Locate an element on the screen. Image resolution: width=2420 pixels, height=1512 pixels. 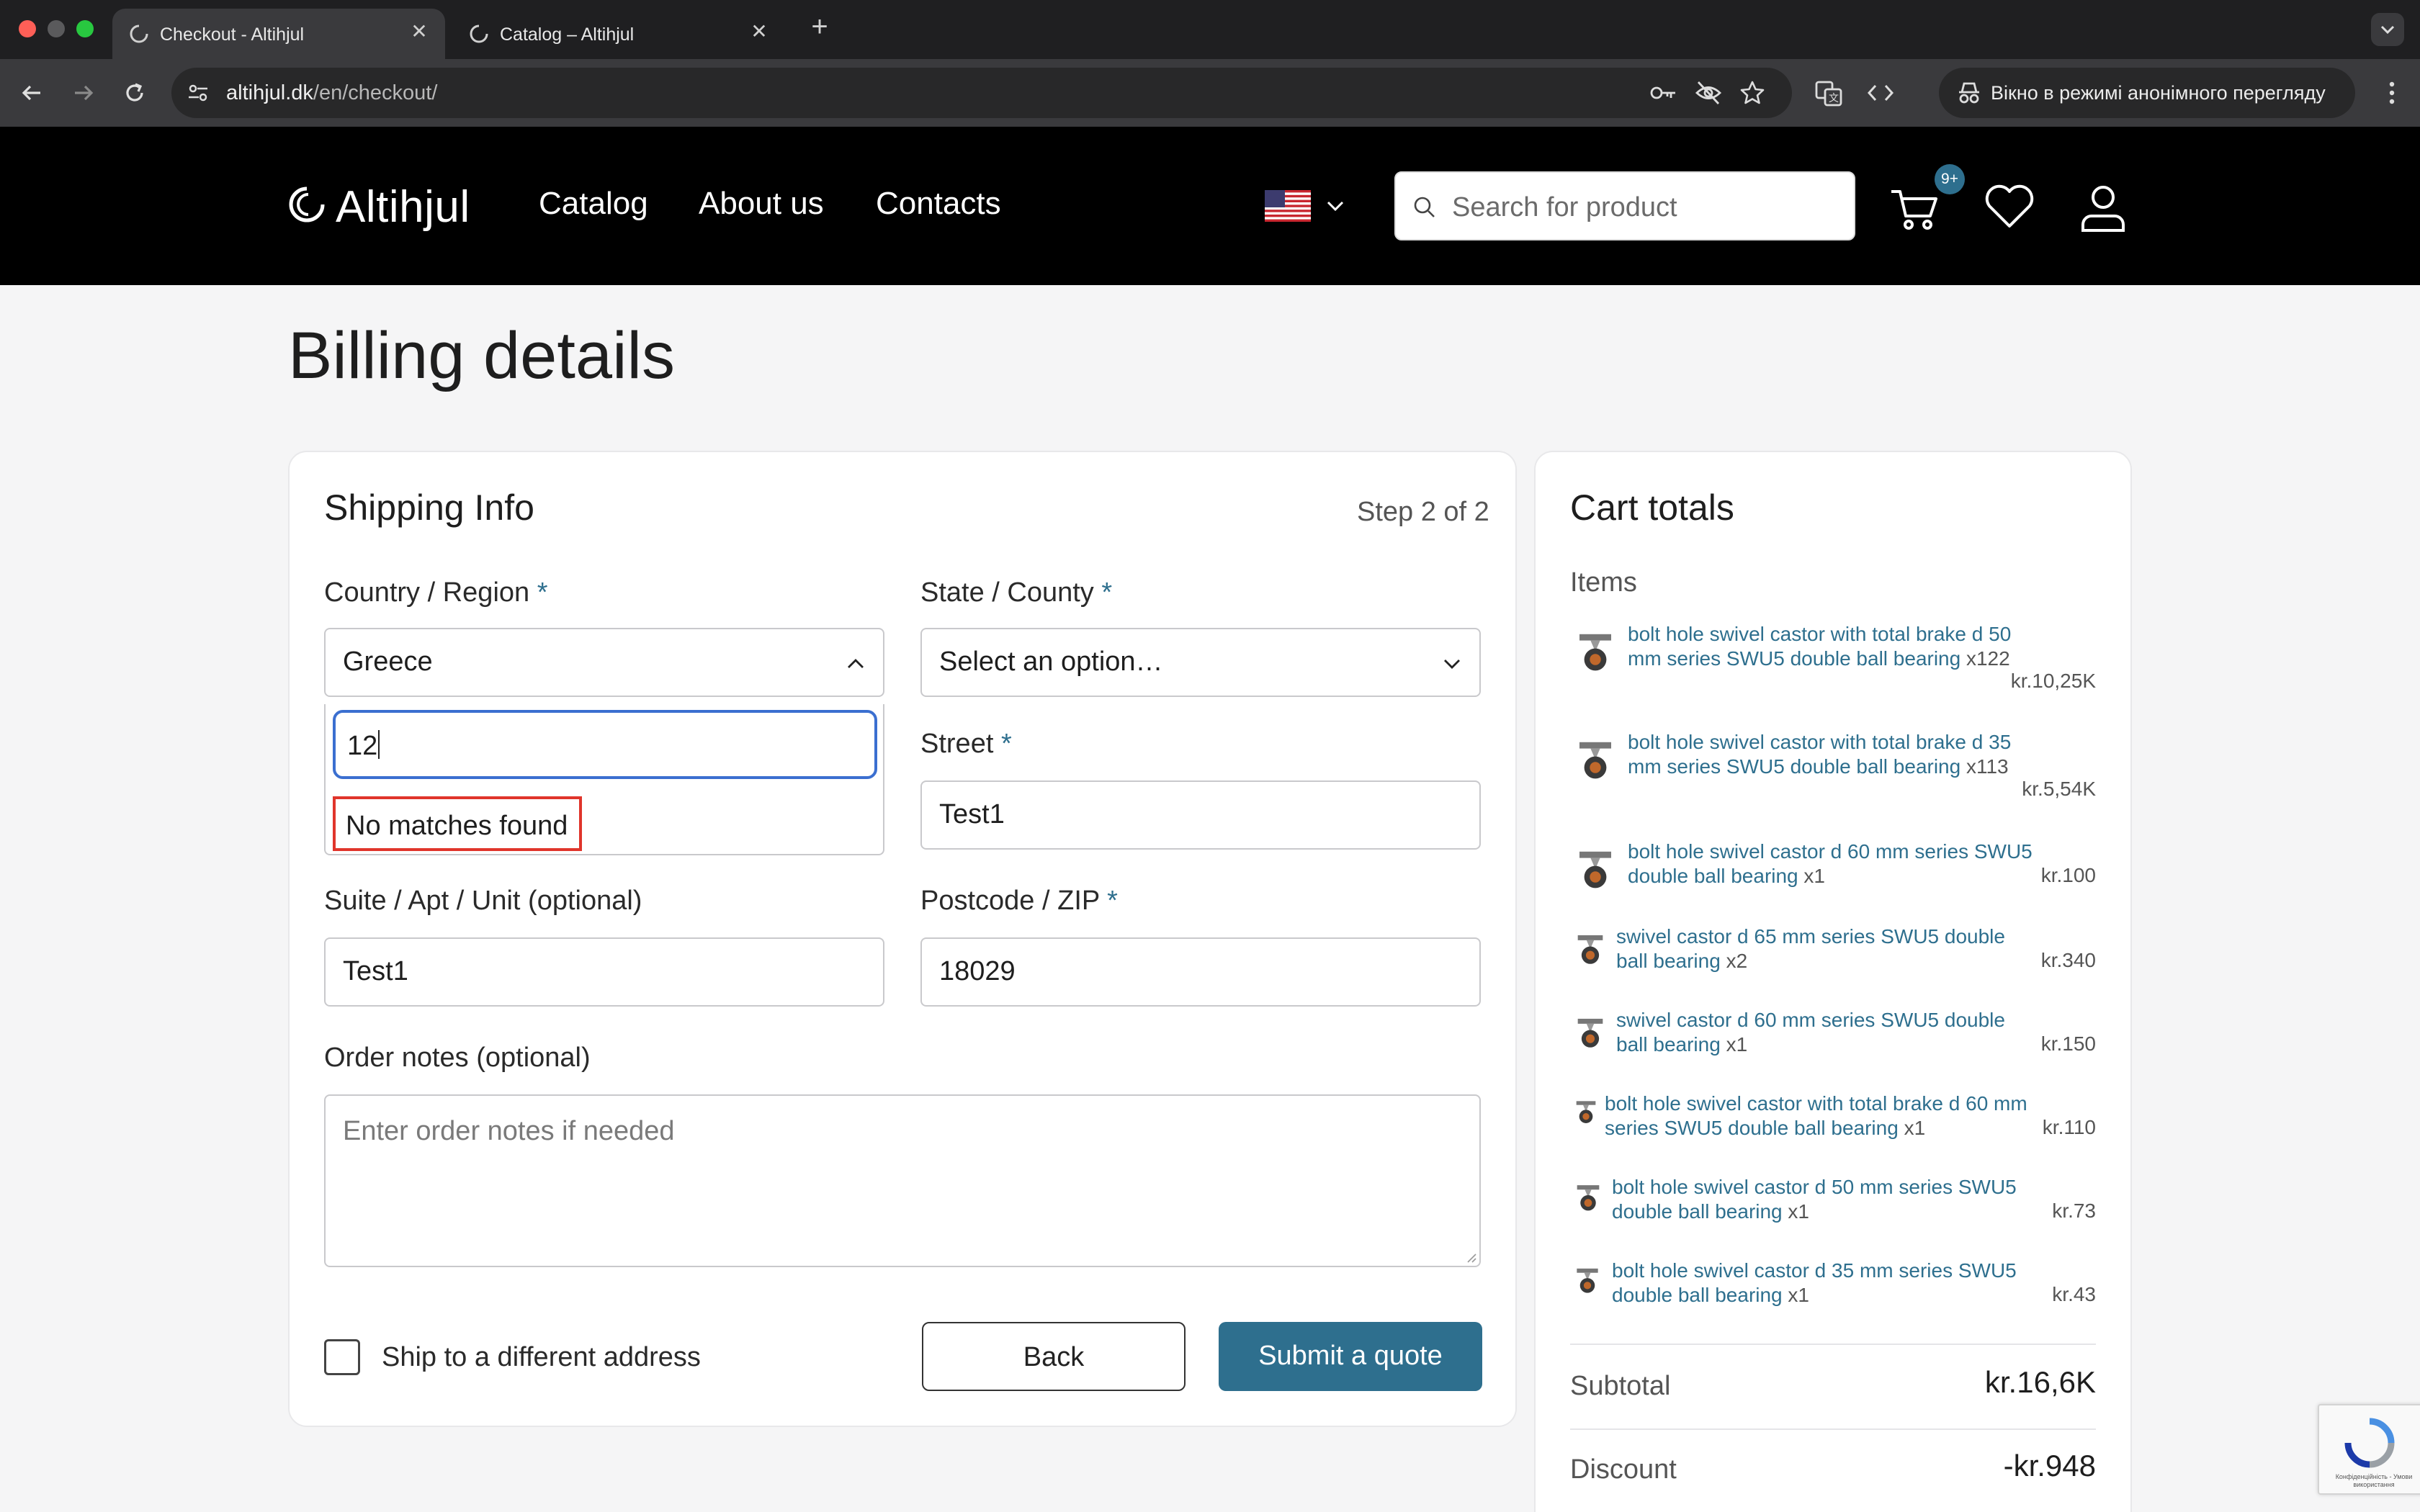
forward-arrow-icon is located at coordinates (82, 92).